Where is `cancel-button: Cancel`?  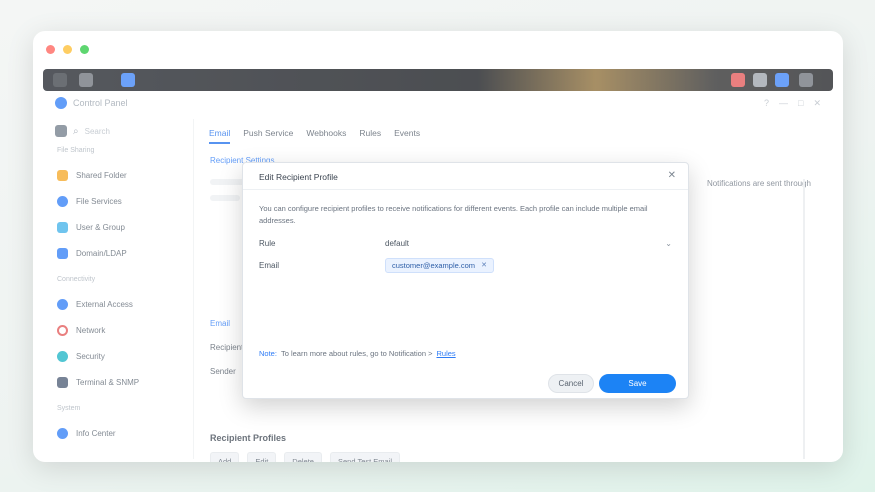
cancel-button: Cancel is located at coordinates (571, 383).